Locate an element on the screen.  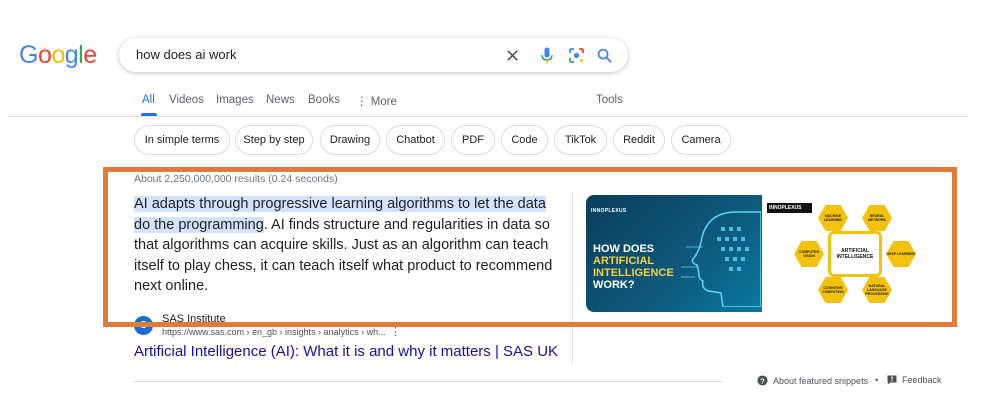
more-dots-icon: ⋮ is located at coordinates (363, 102).